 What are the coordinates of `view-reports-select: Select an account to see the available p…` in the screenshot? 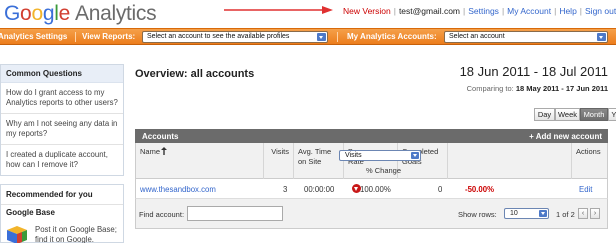 It's located at (235, 37).